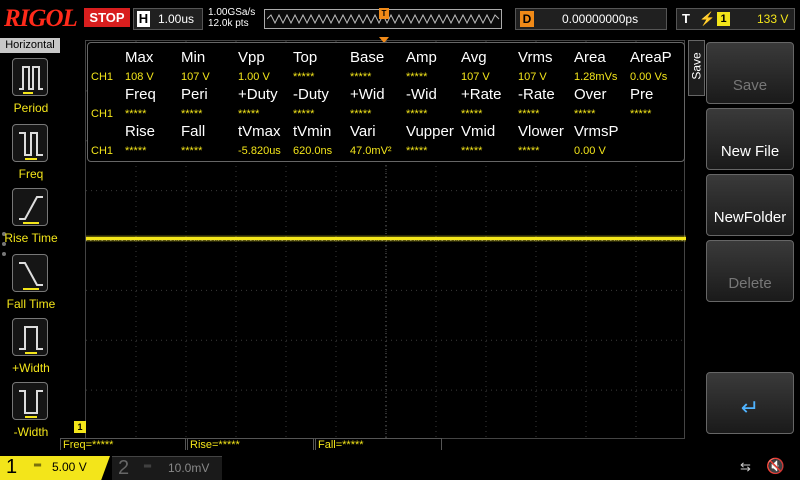 This screenshot has height=480, width=800. What do you see at coordinates (363, 131) in the screenshot?
I see `measurement-header: Vari` at bounding box center [363, 131].